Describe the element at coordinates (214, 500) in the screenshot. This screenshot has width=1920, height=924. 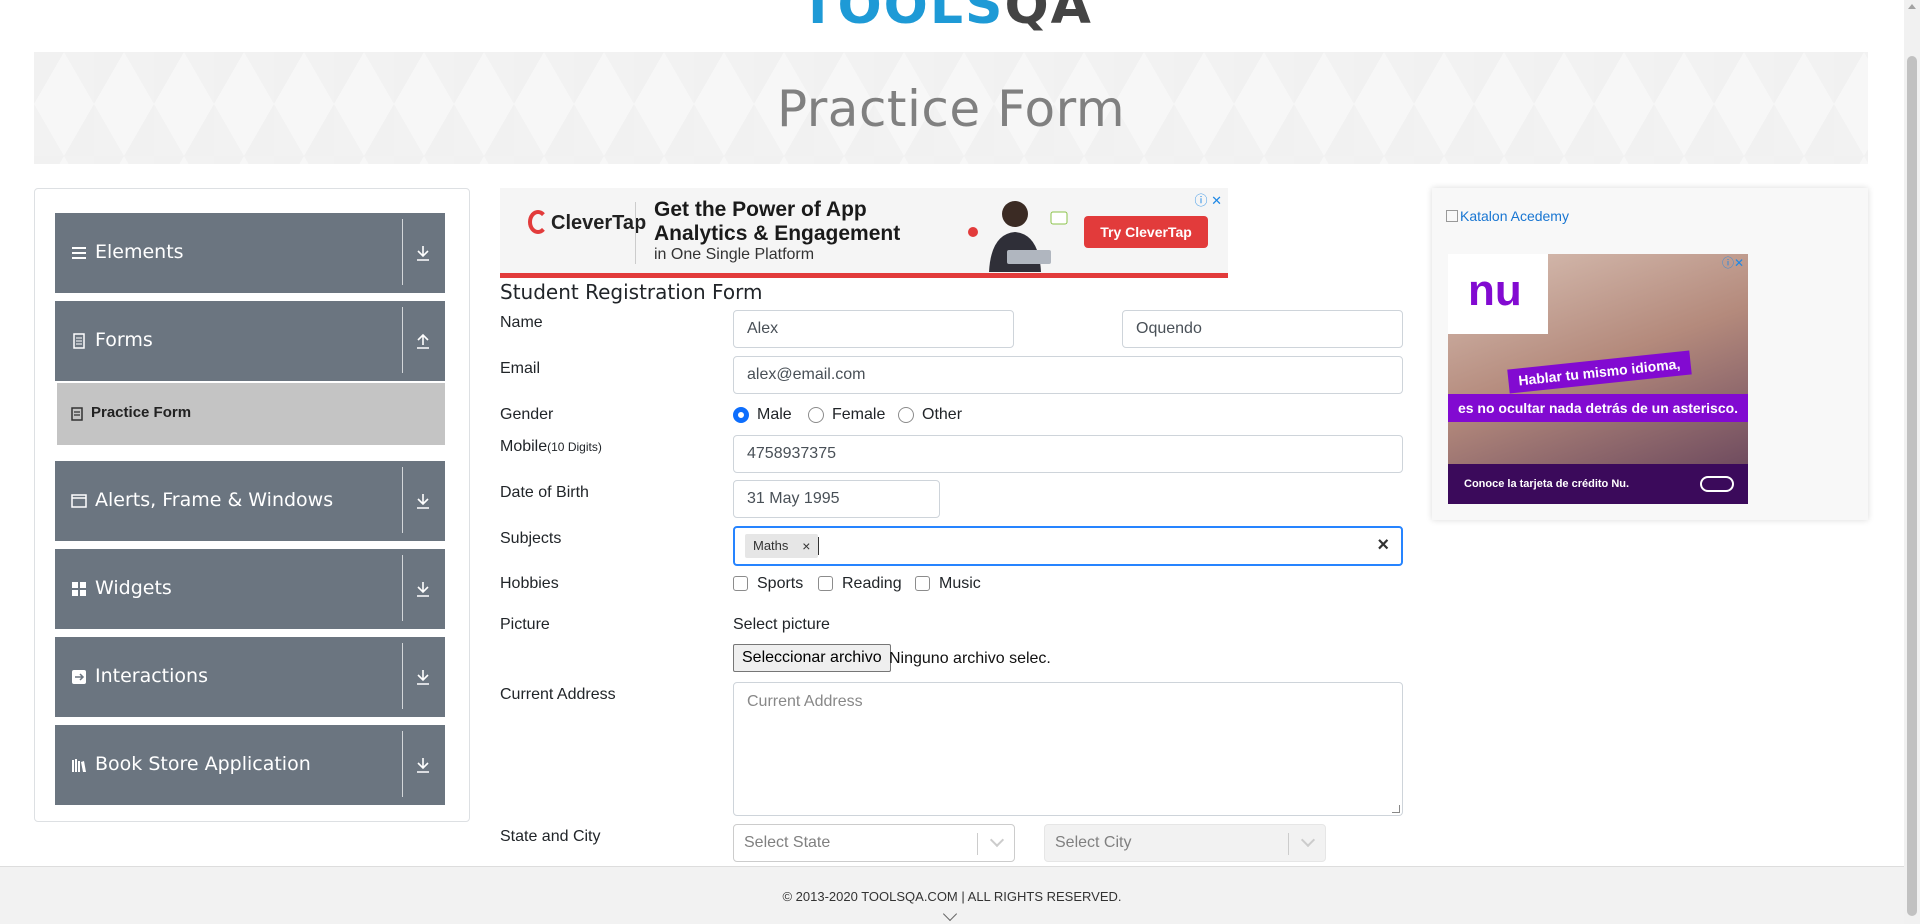
I see `sidebar-group-label: Alerts, Frame & Windows` at that location.